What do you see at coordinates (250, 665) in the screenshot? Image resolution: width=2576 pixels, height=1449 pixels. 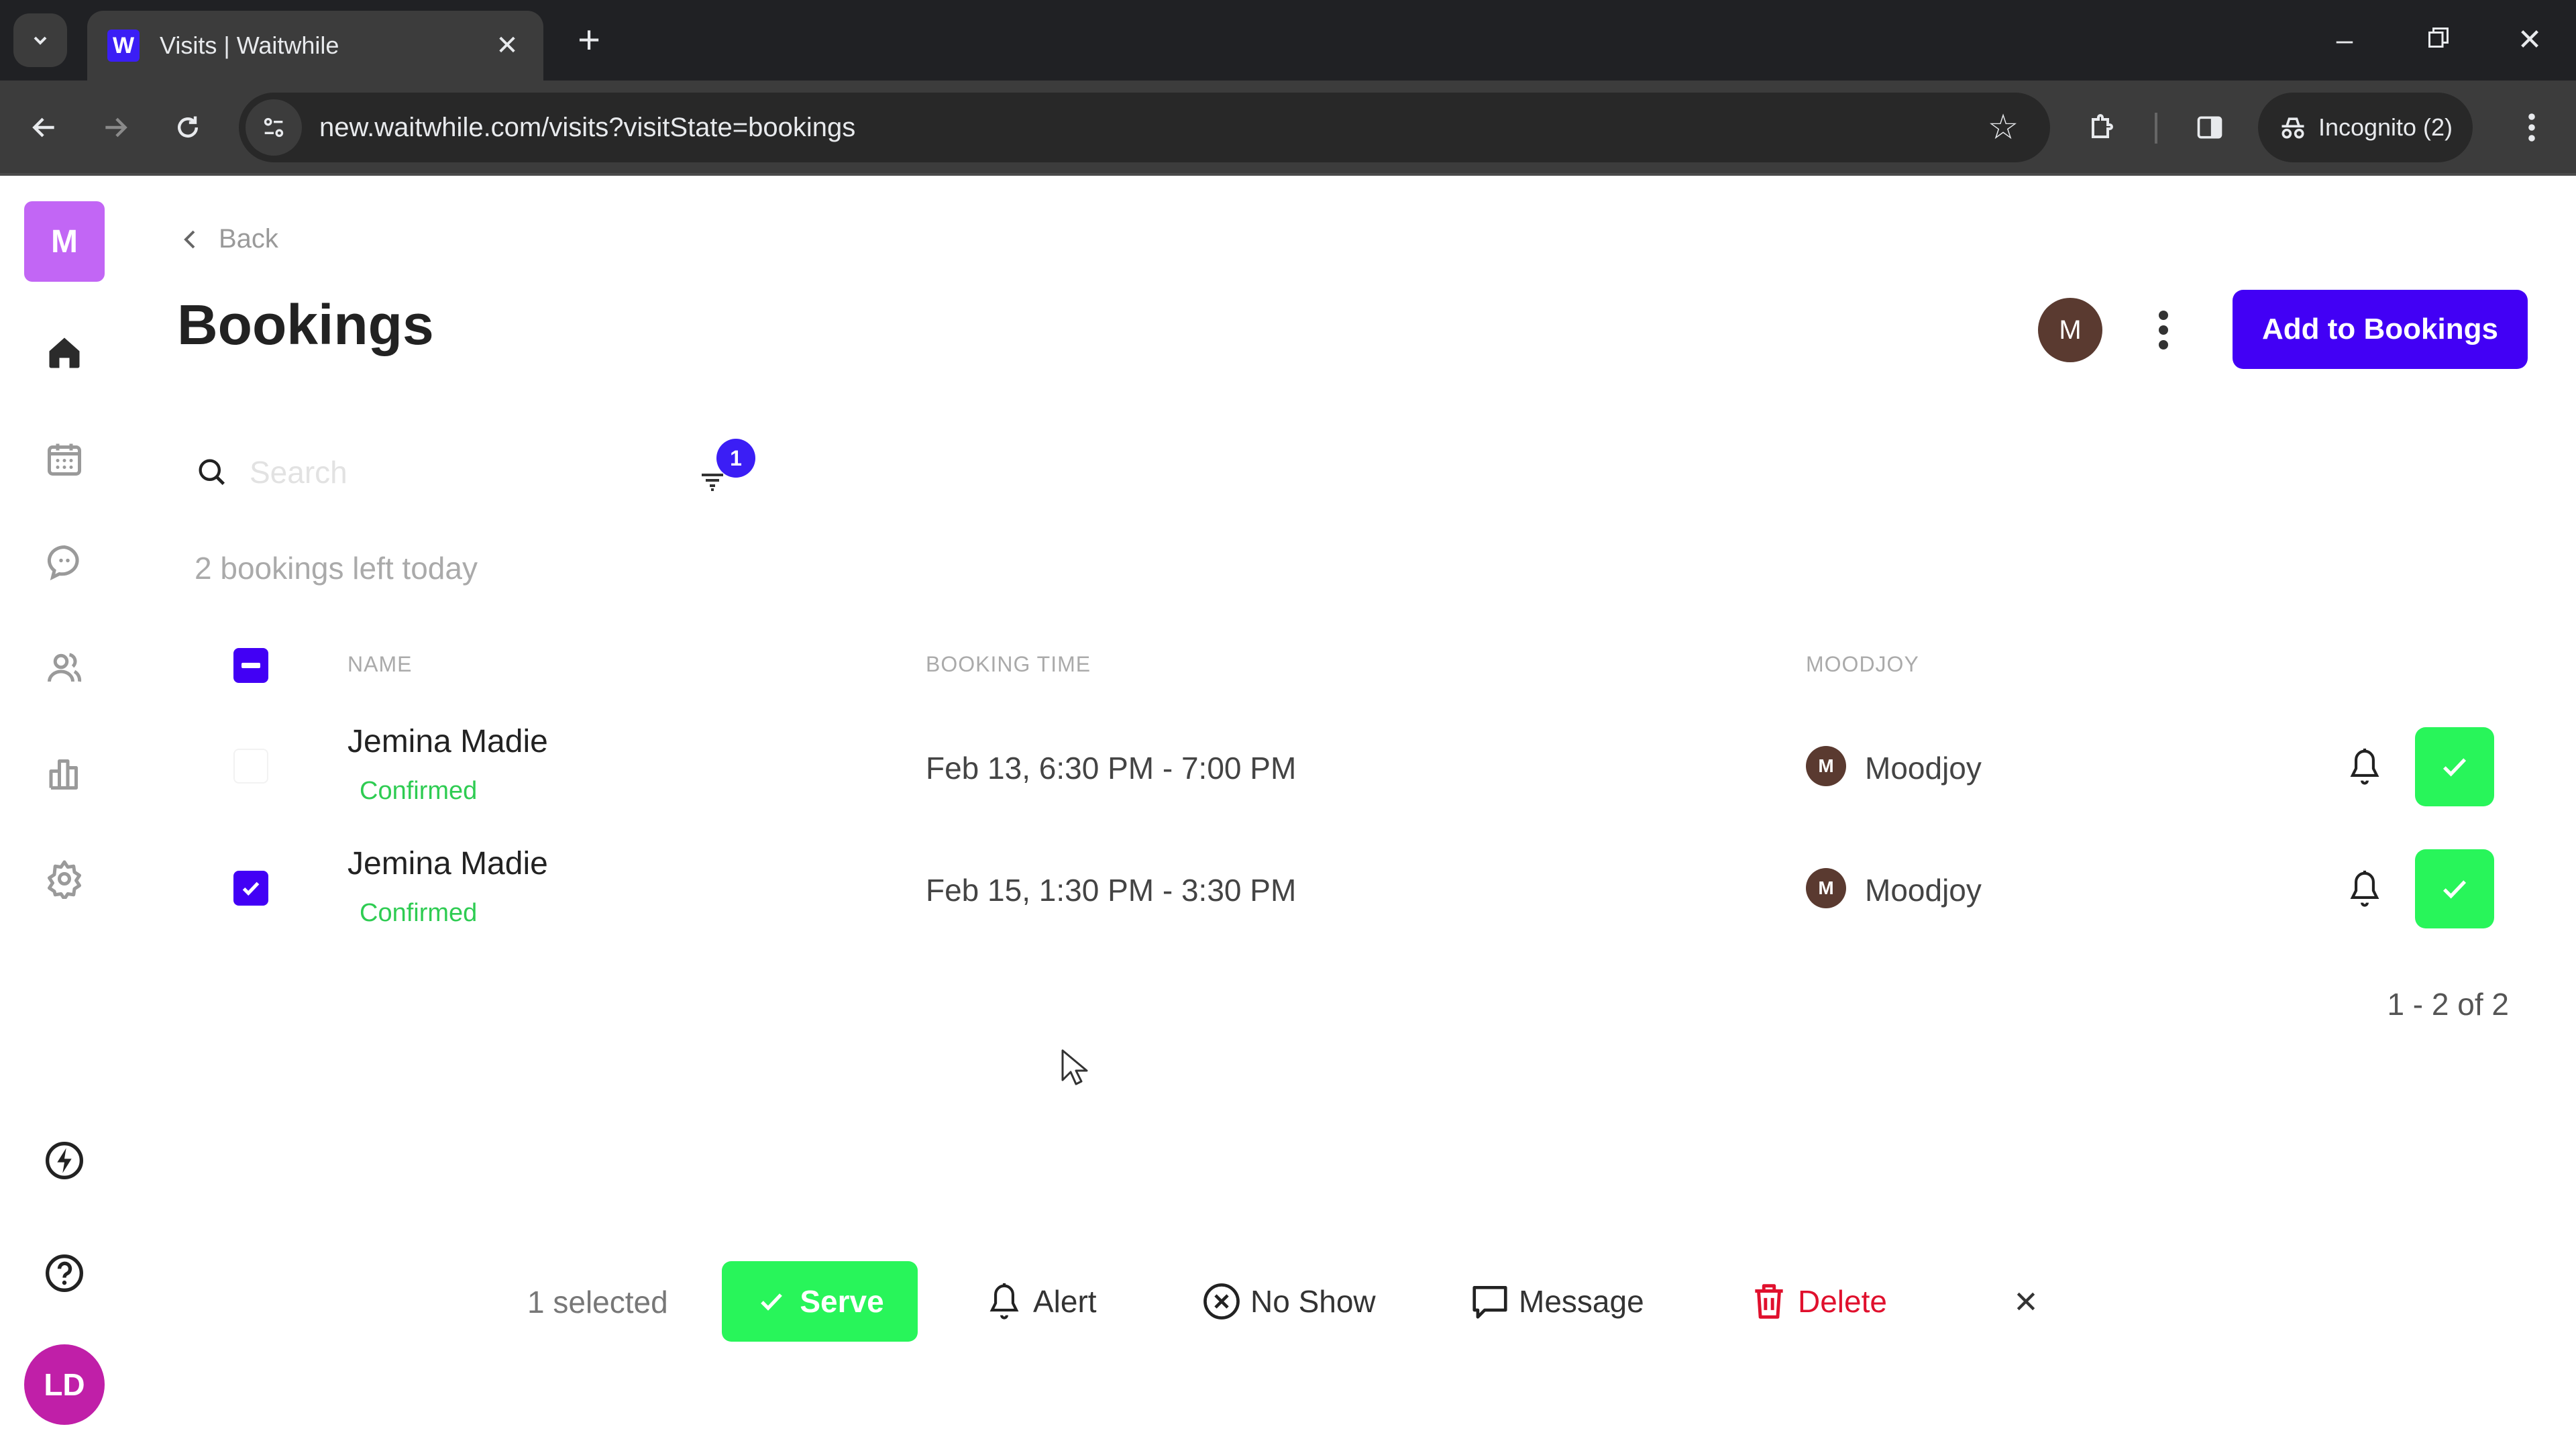 I see `select-all-checkbox` at bounding box center [250, 665].